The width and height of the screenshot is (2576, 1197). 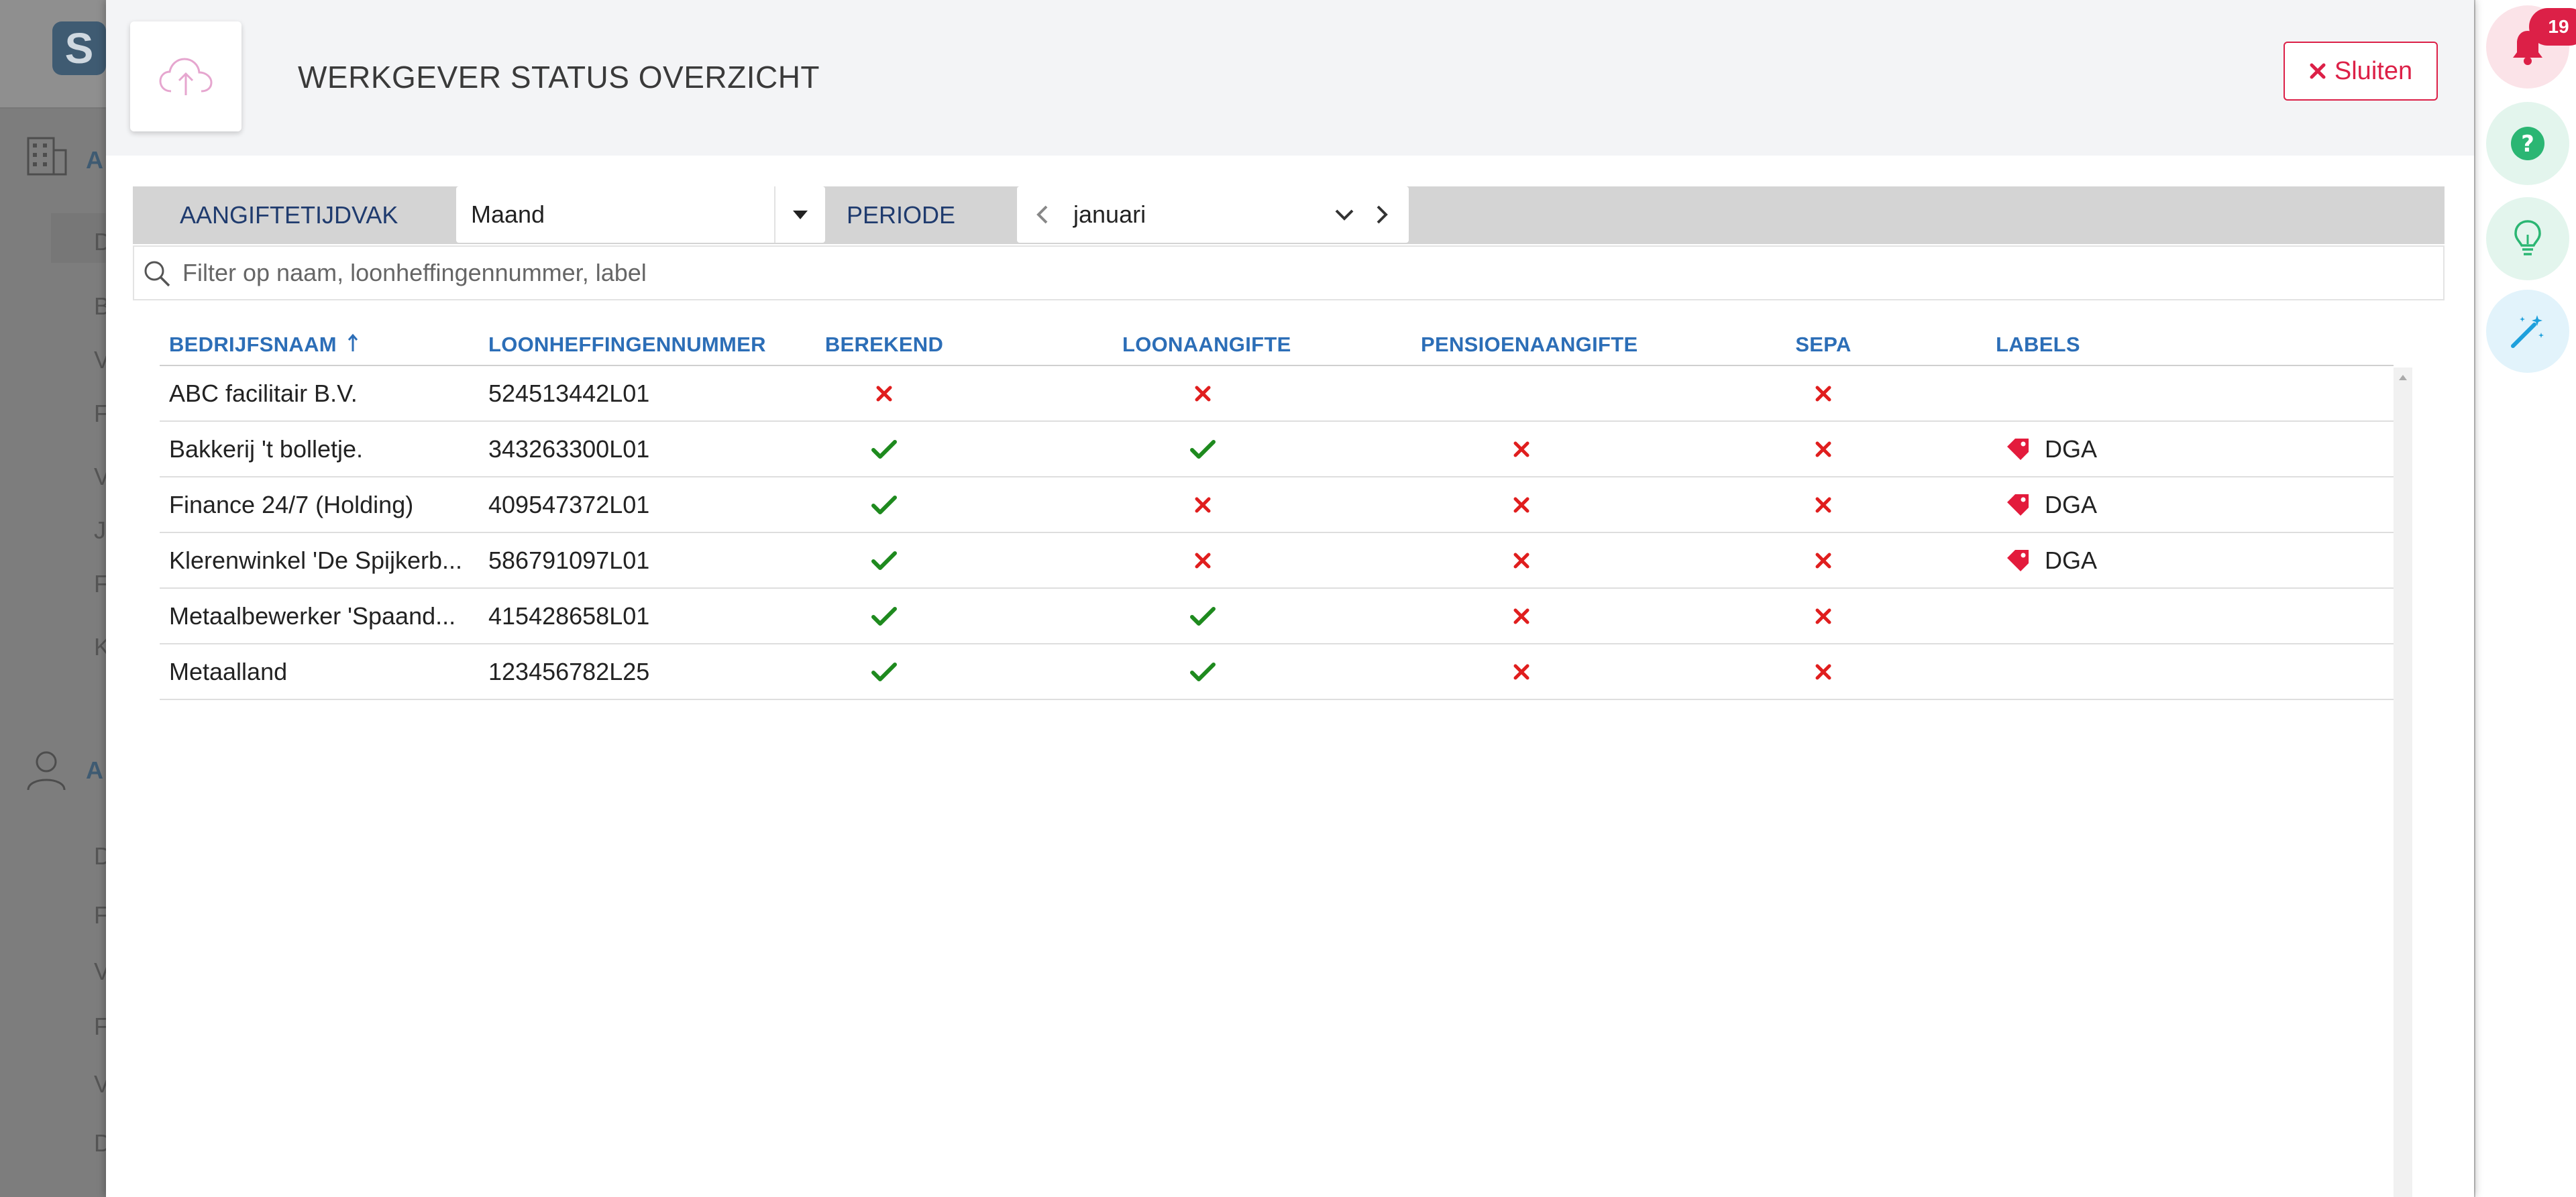 I want to click on search-input, so click(x=1309, y=273).